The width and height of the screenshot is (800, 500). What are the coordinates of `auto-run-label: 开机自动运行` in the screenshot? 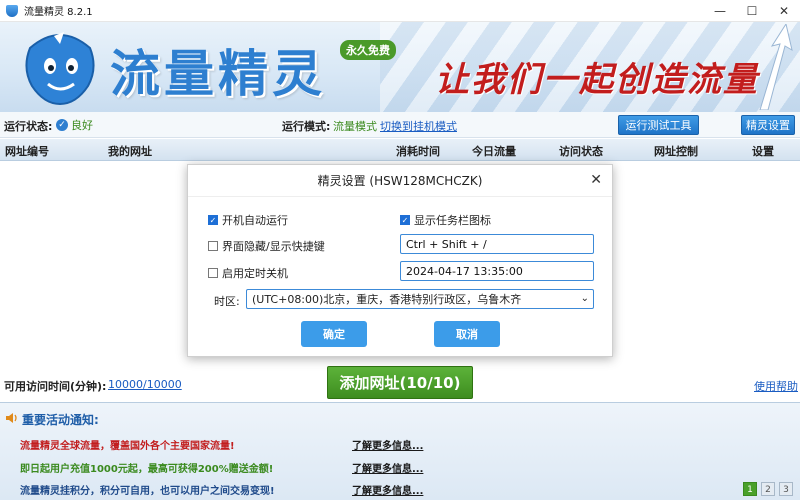 It's located at (255, 220).